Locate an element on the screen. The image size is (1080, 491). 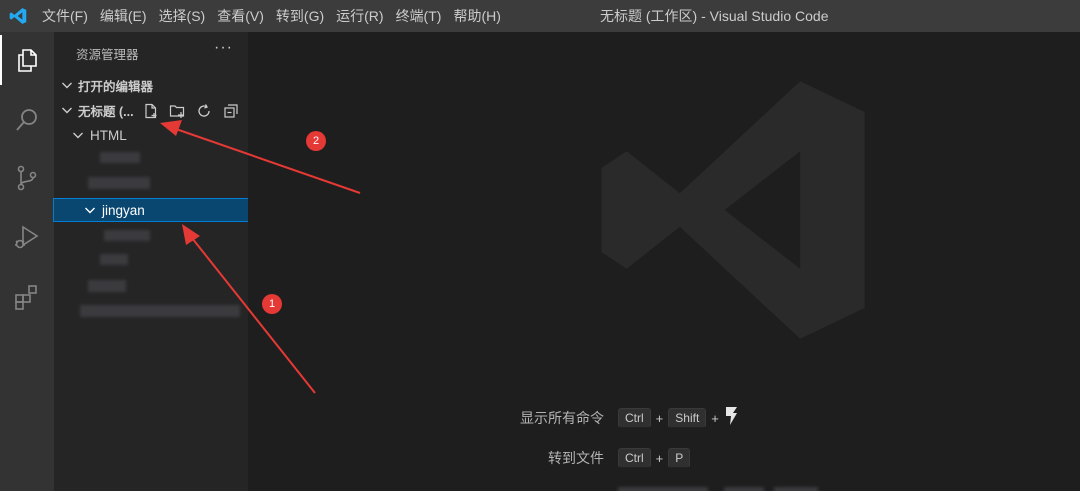
menu-go: 转到(G) is located at coordinates (300, 16).